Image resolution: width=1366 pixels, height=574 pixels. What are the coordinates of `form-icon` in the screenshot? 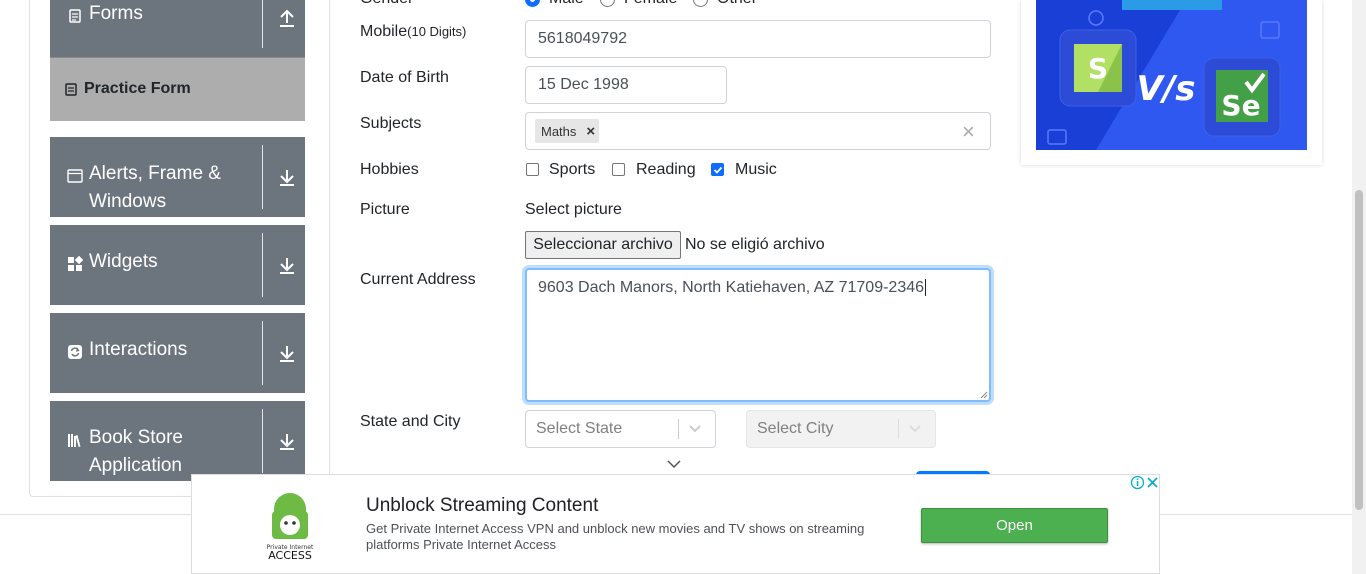 It's located at (71, 89).